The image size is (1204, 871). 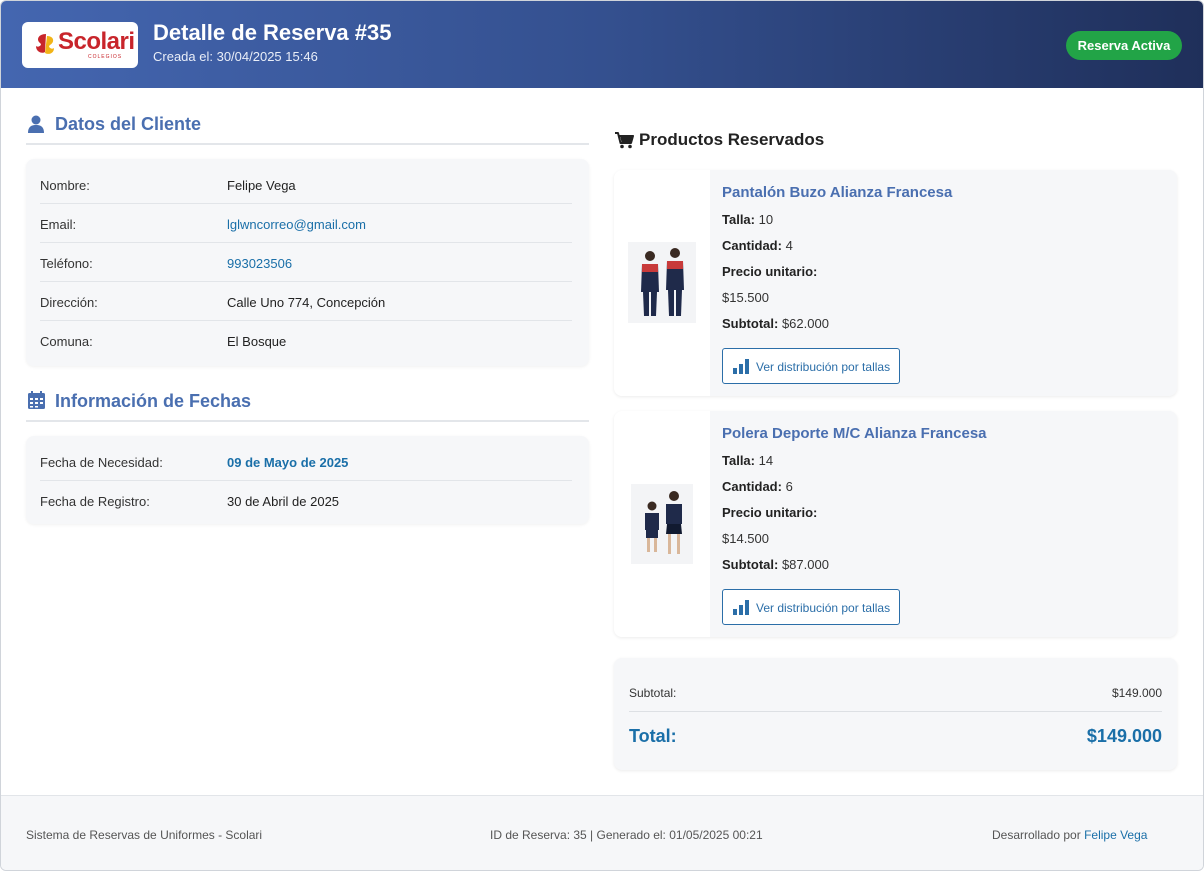 I want to click on client-row-phone: Teléfono: 993023506, so click(x=306, y=262).